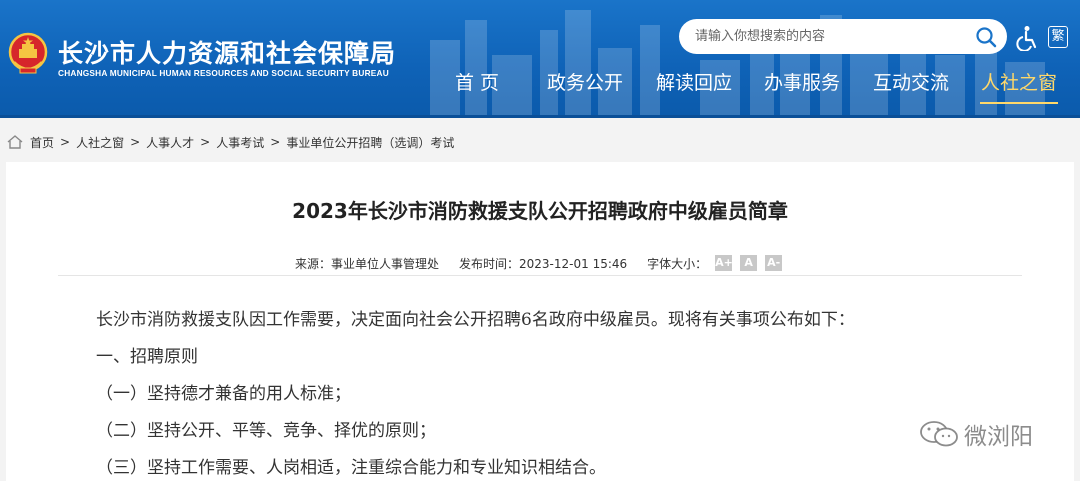 This screenshot has height=481, width=1080. I want to click on national-emblem-logo, so click(28, 53).